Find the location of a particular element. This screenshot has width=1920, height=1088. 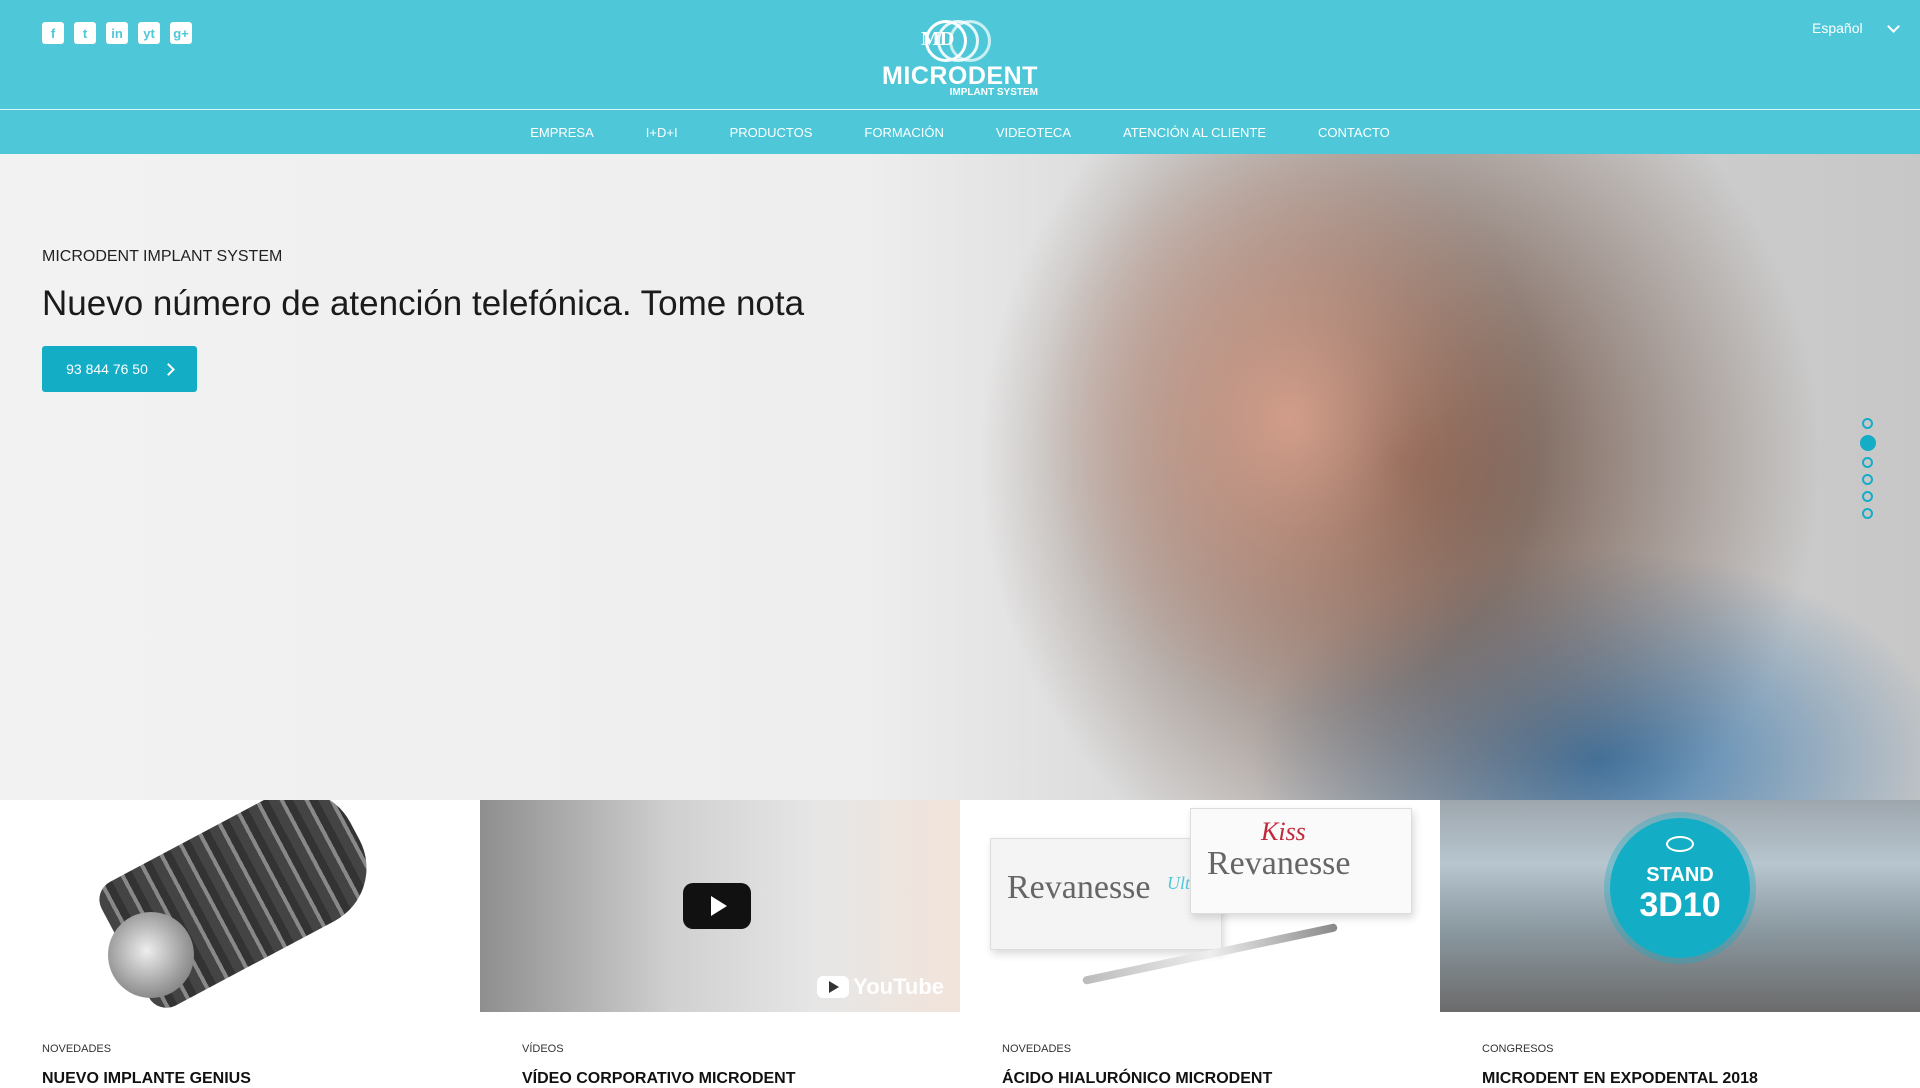

card-title: MICRODENT EN EXPODENTAL 2018 is located at coordinates (1620, 1079).